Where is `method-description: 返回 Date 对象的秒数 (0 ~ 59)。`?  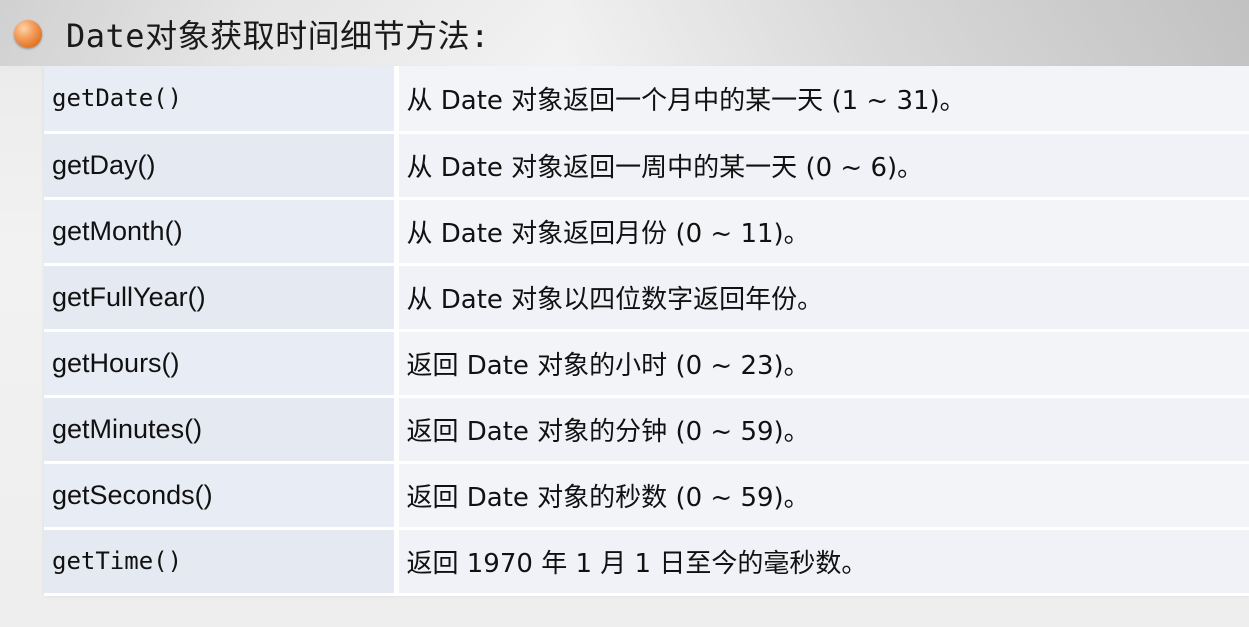 method-description: 返回 Date 对象的秒数 (0 ~ 59)。 is located at coordinates (822, 496).